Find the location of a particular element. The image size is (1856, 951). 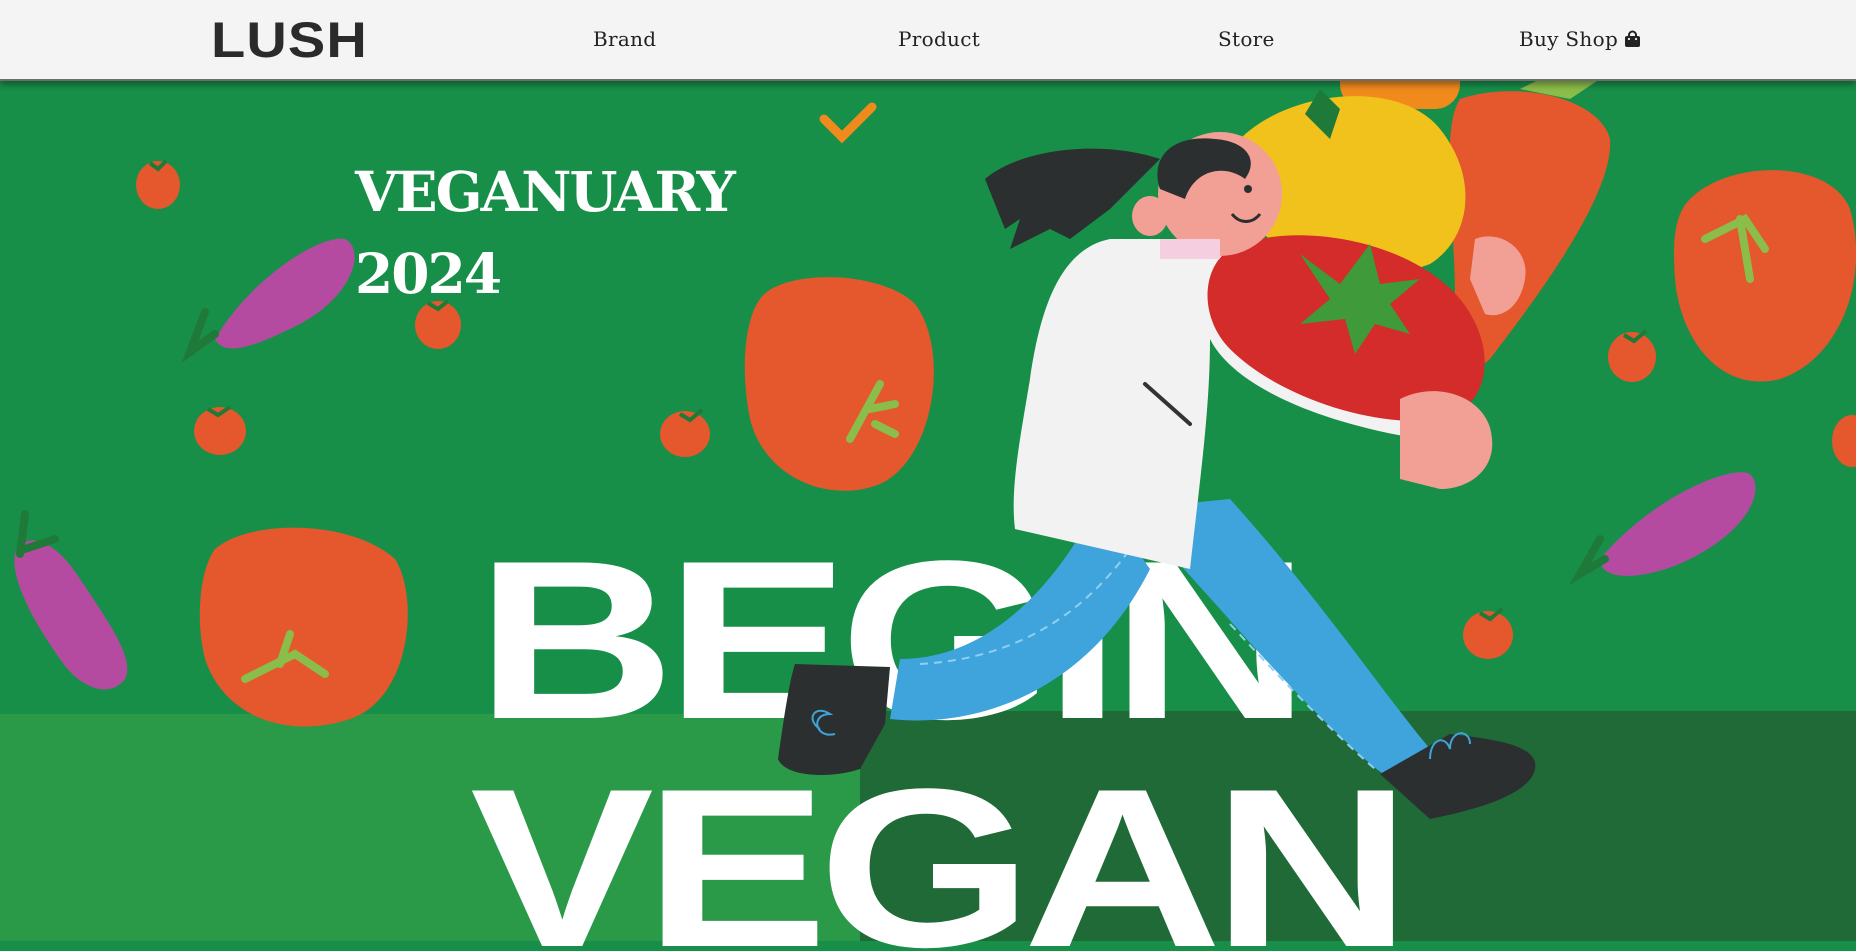

site-header: LUSH Brand Product Store Buy Shop is located at coordinates (928, 39).